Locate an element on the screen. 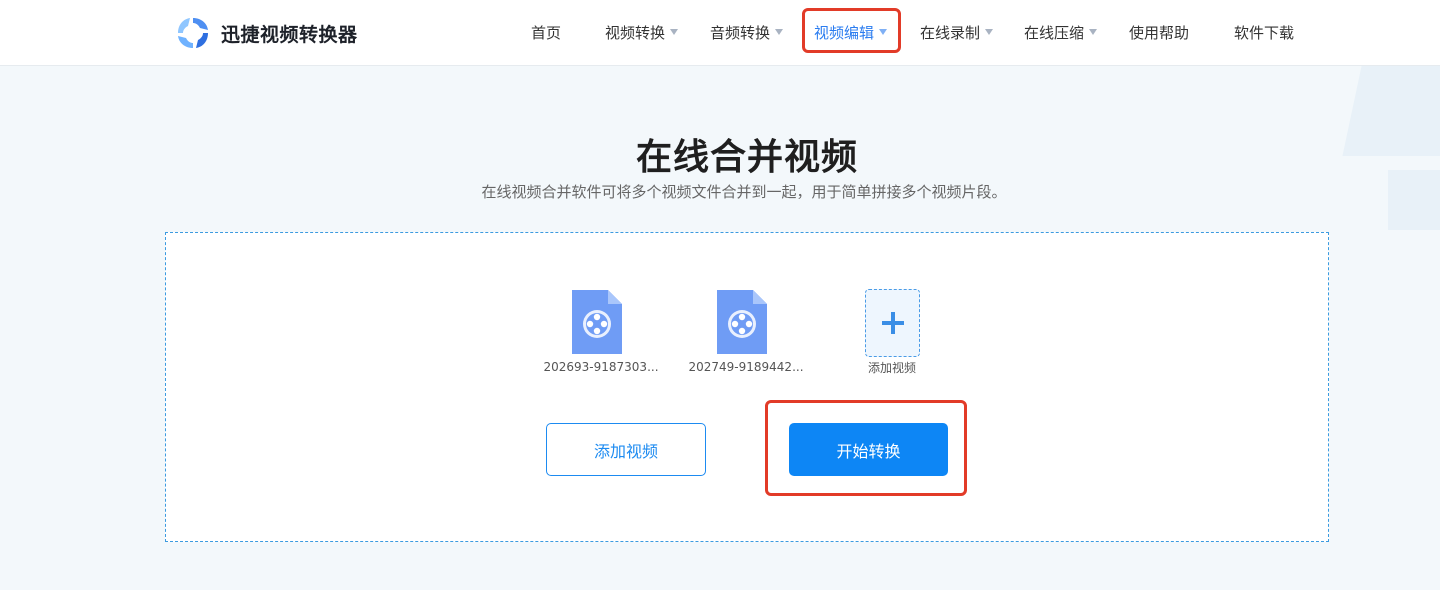  page-title: 在线合并视频 is located at coordinates (746, 157).